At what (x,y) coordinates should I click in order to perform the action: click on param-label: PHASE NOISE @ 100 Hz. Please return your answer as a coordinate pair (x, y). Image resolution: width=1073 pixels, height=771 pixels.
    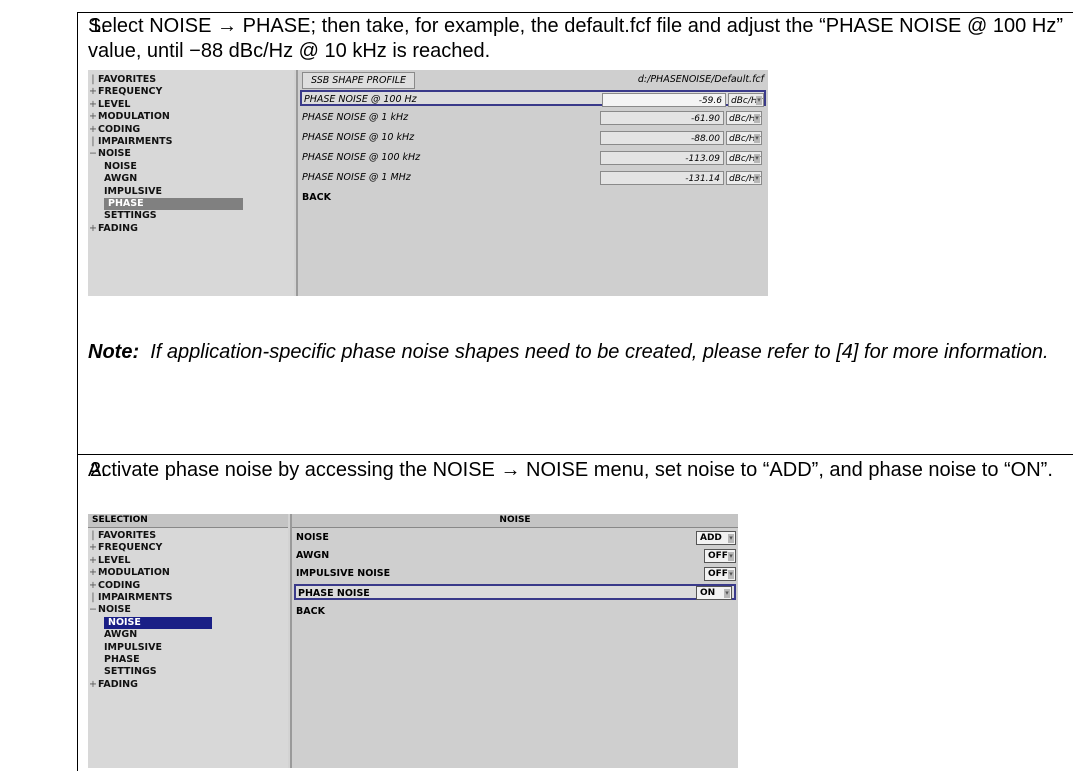
    Looking at the image, I should click on (360, 99).